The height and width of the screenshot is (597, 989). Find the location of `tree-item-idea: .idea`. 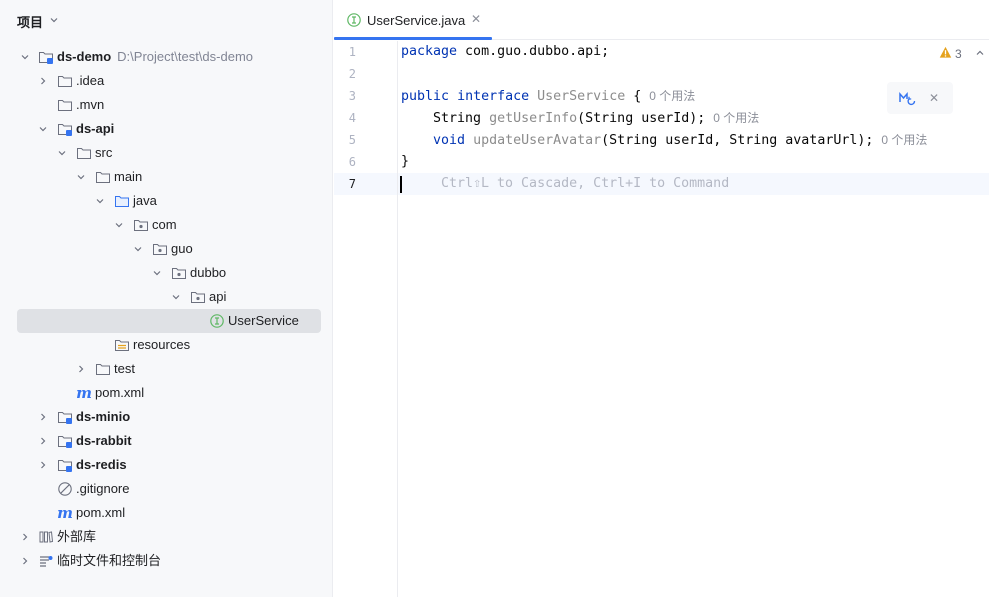

tree-item-idea: .idea is located at coordinates (166, 81).